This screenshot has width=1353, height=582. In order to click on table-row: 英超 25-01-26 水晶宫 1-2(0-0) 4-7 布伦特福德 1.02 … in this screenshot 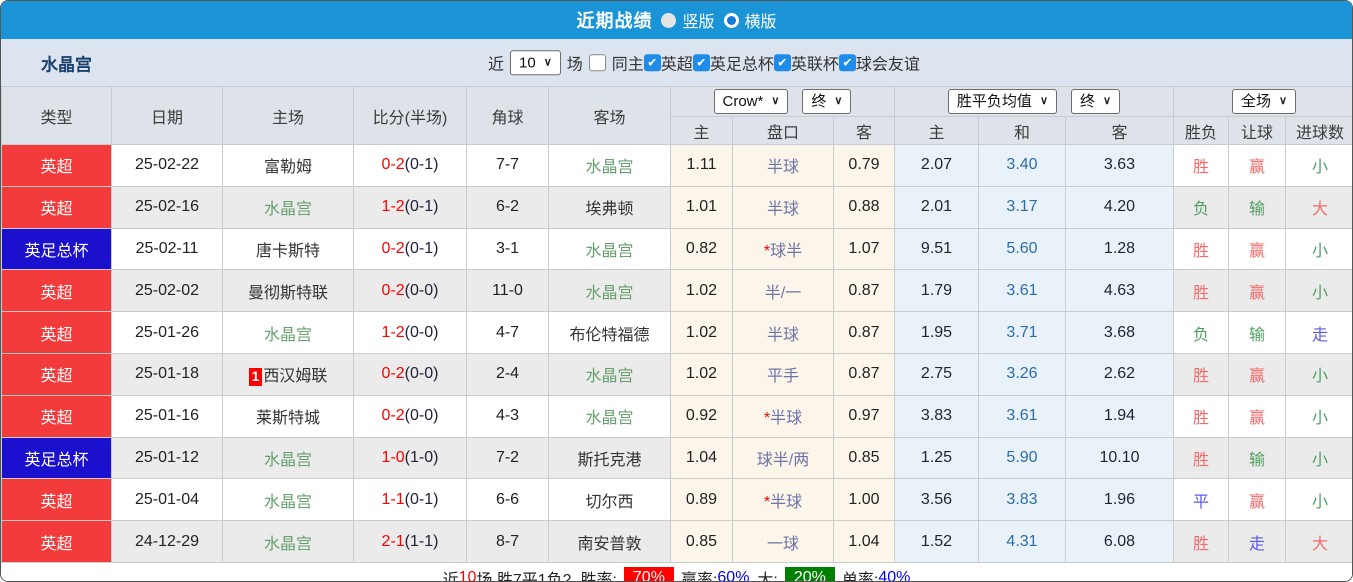, I will do `click(676, 332)`.